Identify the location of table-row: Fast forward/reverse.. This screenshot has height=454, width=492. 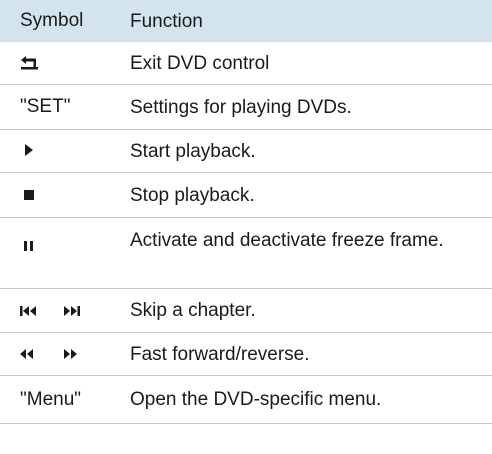
(246, 354).